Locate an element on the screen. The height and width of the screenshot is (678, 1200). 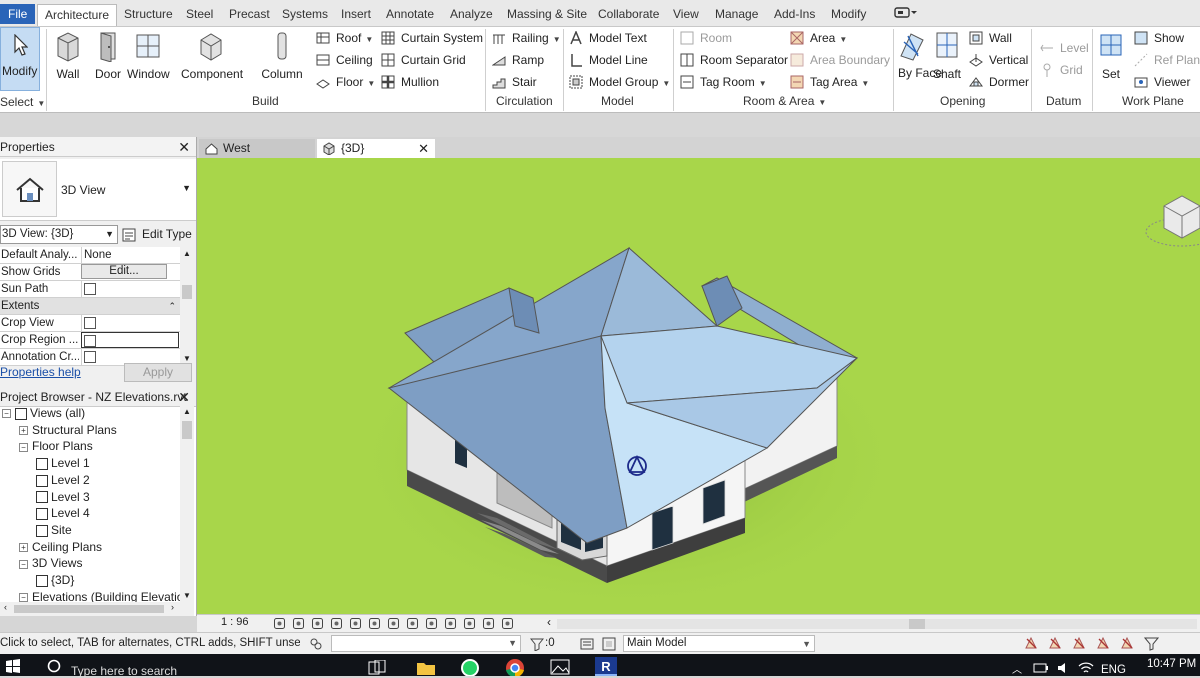
worksharing-icon is located at coordinates (316, 644).